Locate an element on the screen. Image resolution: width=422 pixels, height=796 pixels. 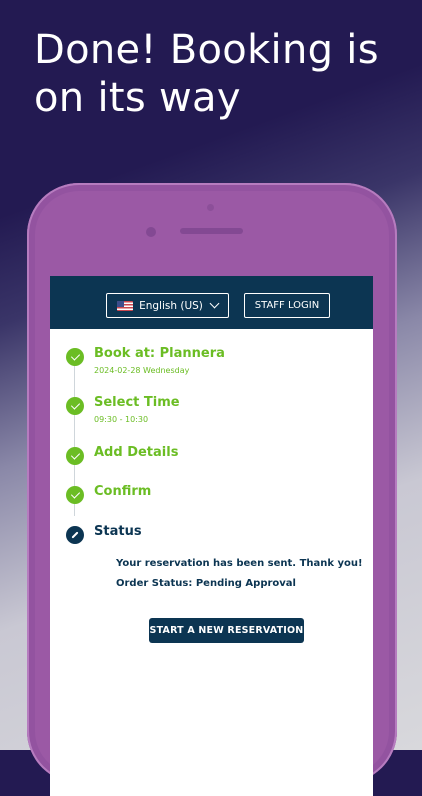
us-flag-icon is located at coordinates (125, 305).